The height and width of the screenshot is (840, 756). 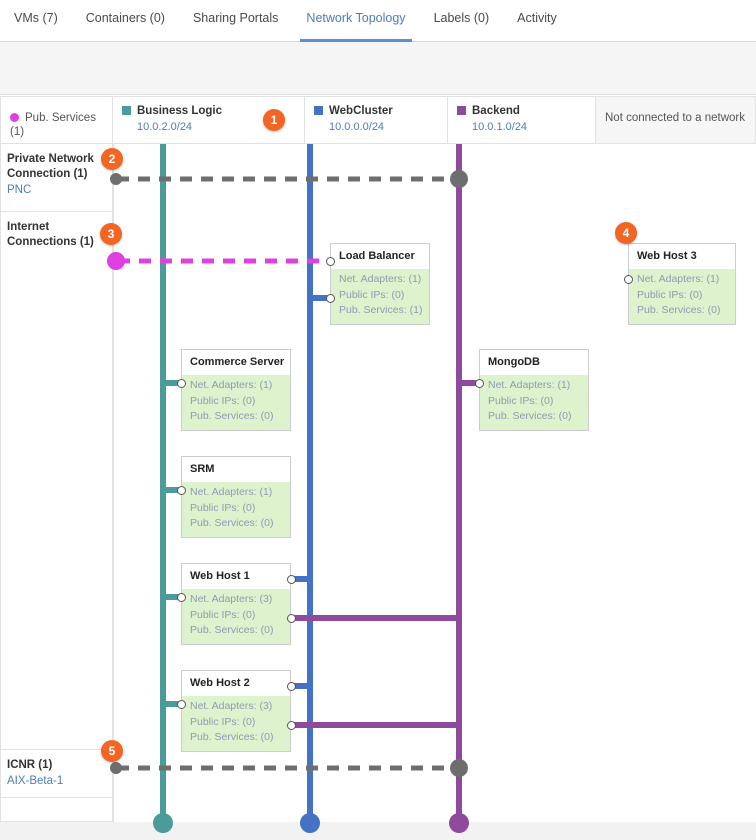 What do you see at coordinates (181, 704) in the screenshot?
I see `port-web-host-2-business-logic` at bounding box center [181, 704].